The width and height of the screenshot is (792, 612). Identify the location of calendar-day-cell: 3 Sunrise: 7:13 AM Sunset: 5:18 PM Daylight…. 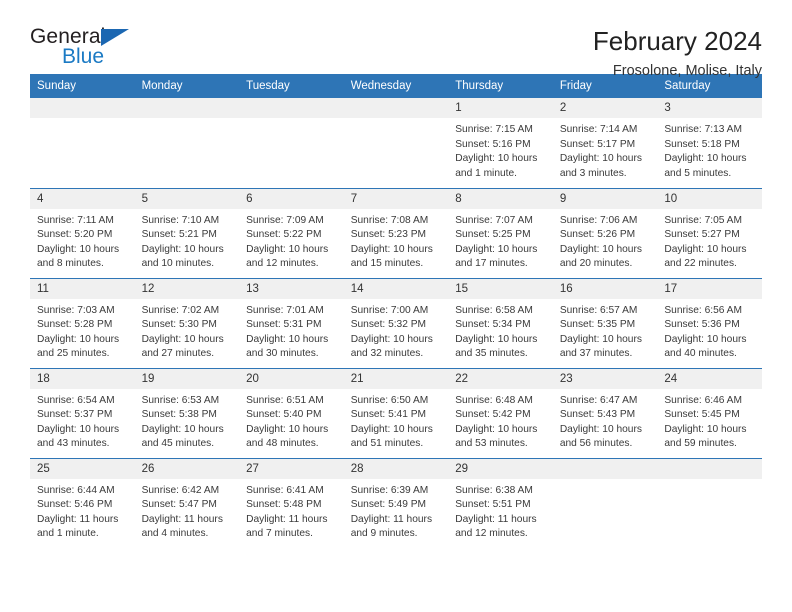
(709, 143).